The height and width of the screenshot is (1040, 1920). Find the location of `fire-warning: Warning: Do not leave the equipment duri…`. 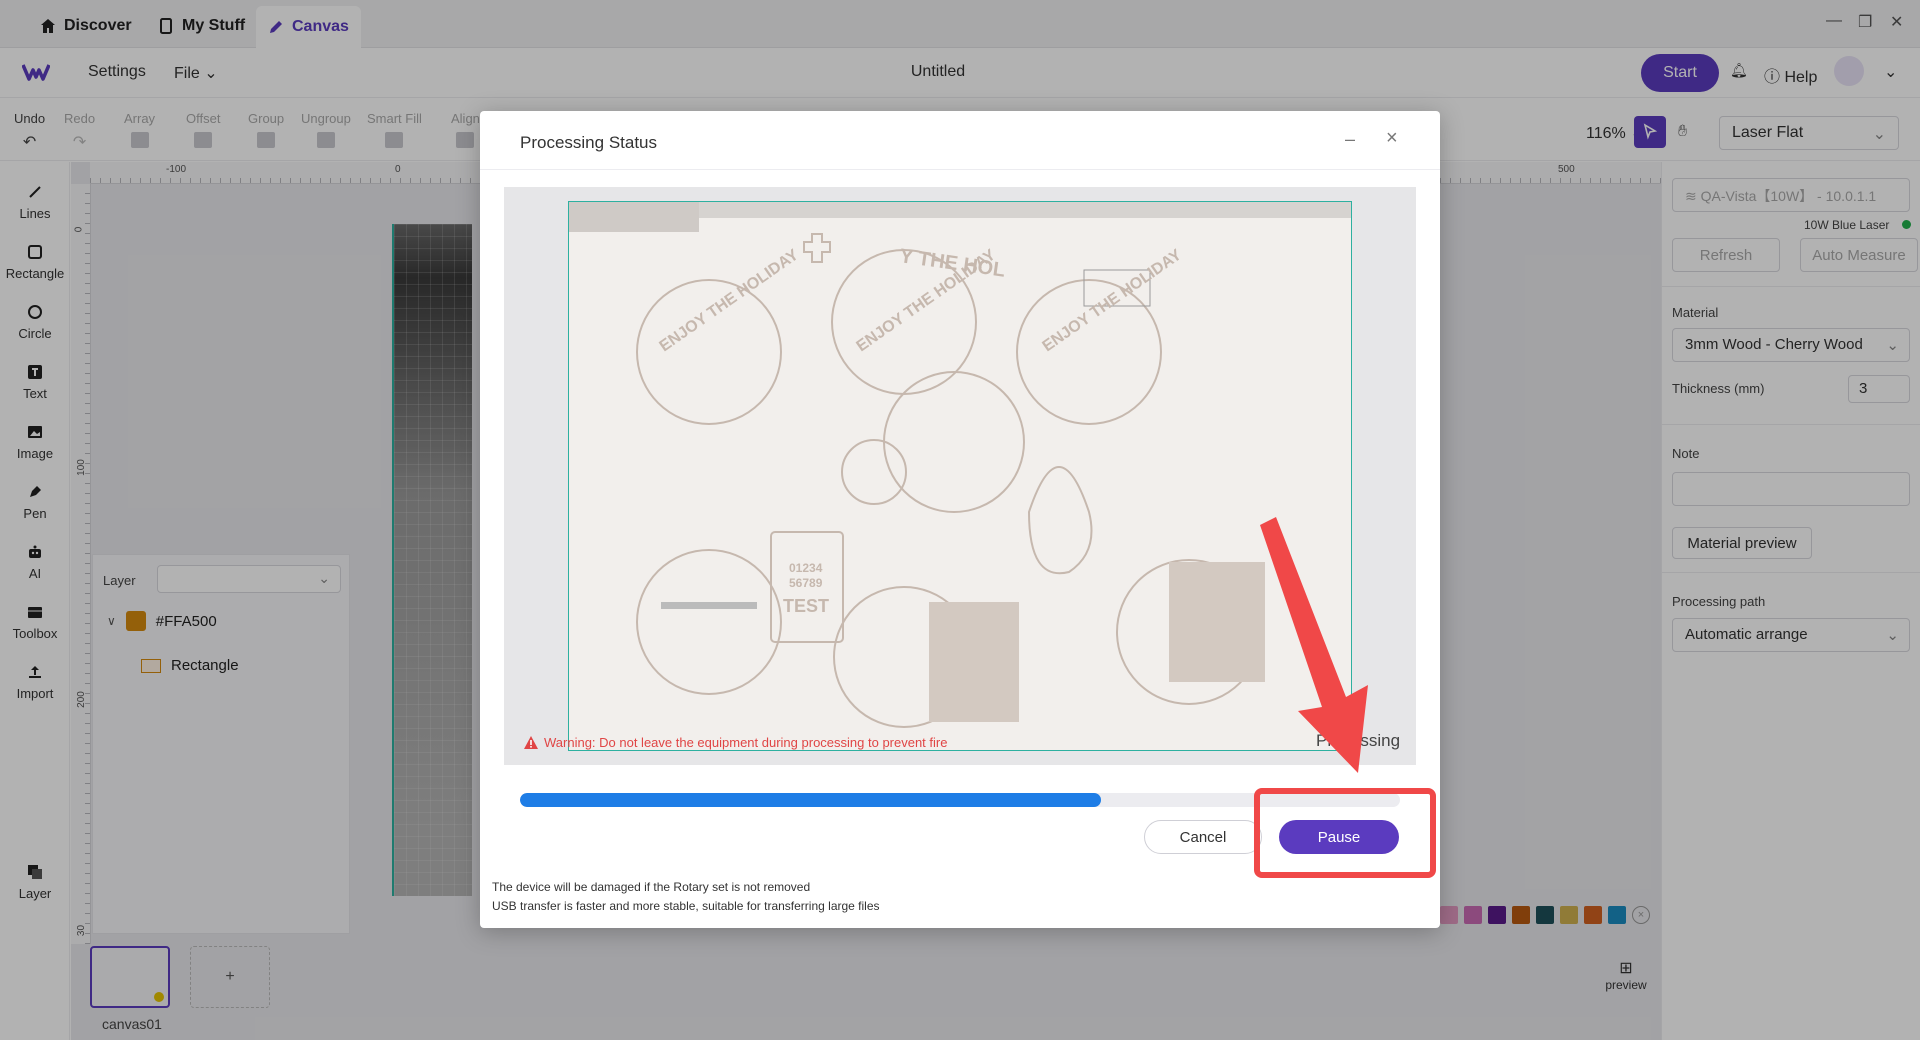

fire-warning: Warning: Do not leave the equipment duri… is located at coordinates (735, 742).